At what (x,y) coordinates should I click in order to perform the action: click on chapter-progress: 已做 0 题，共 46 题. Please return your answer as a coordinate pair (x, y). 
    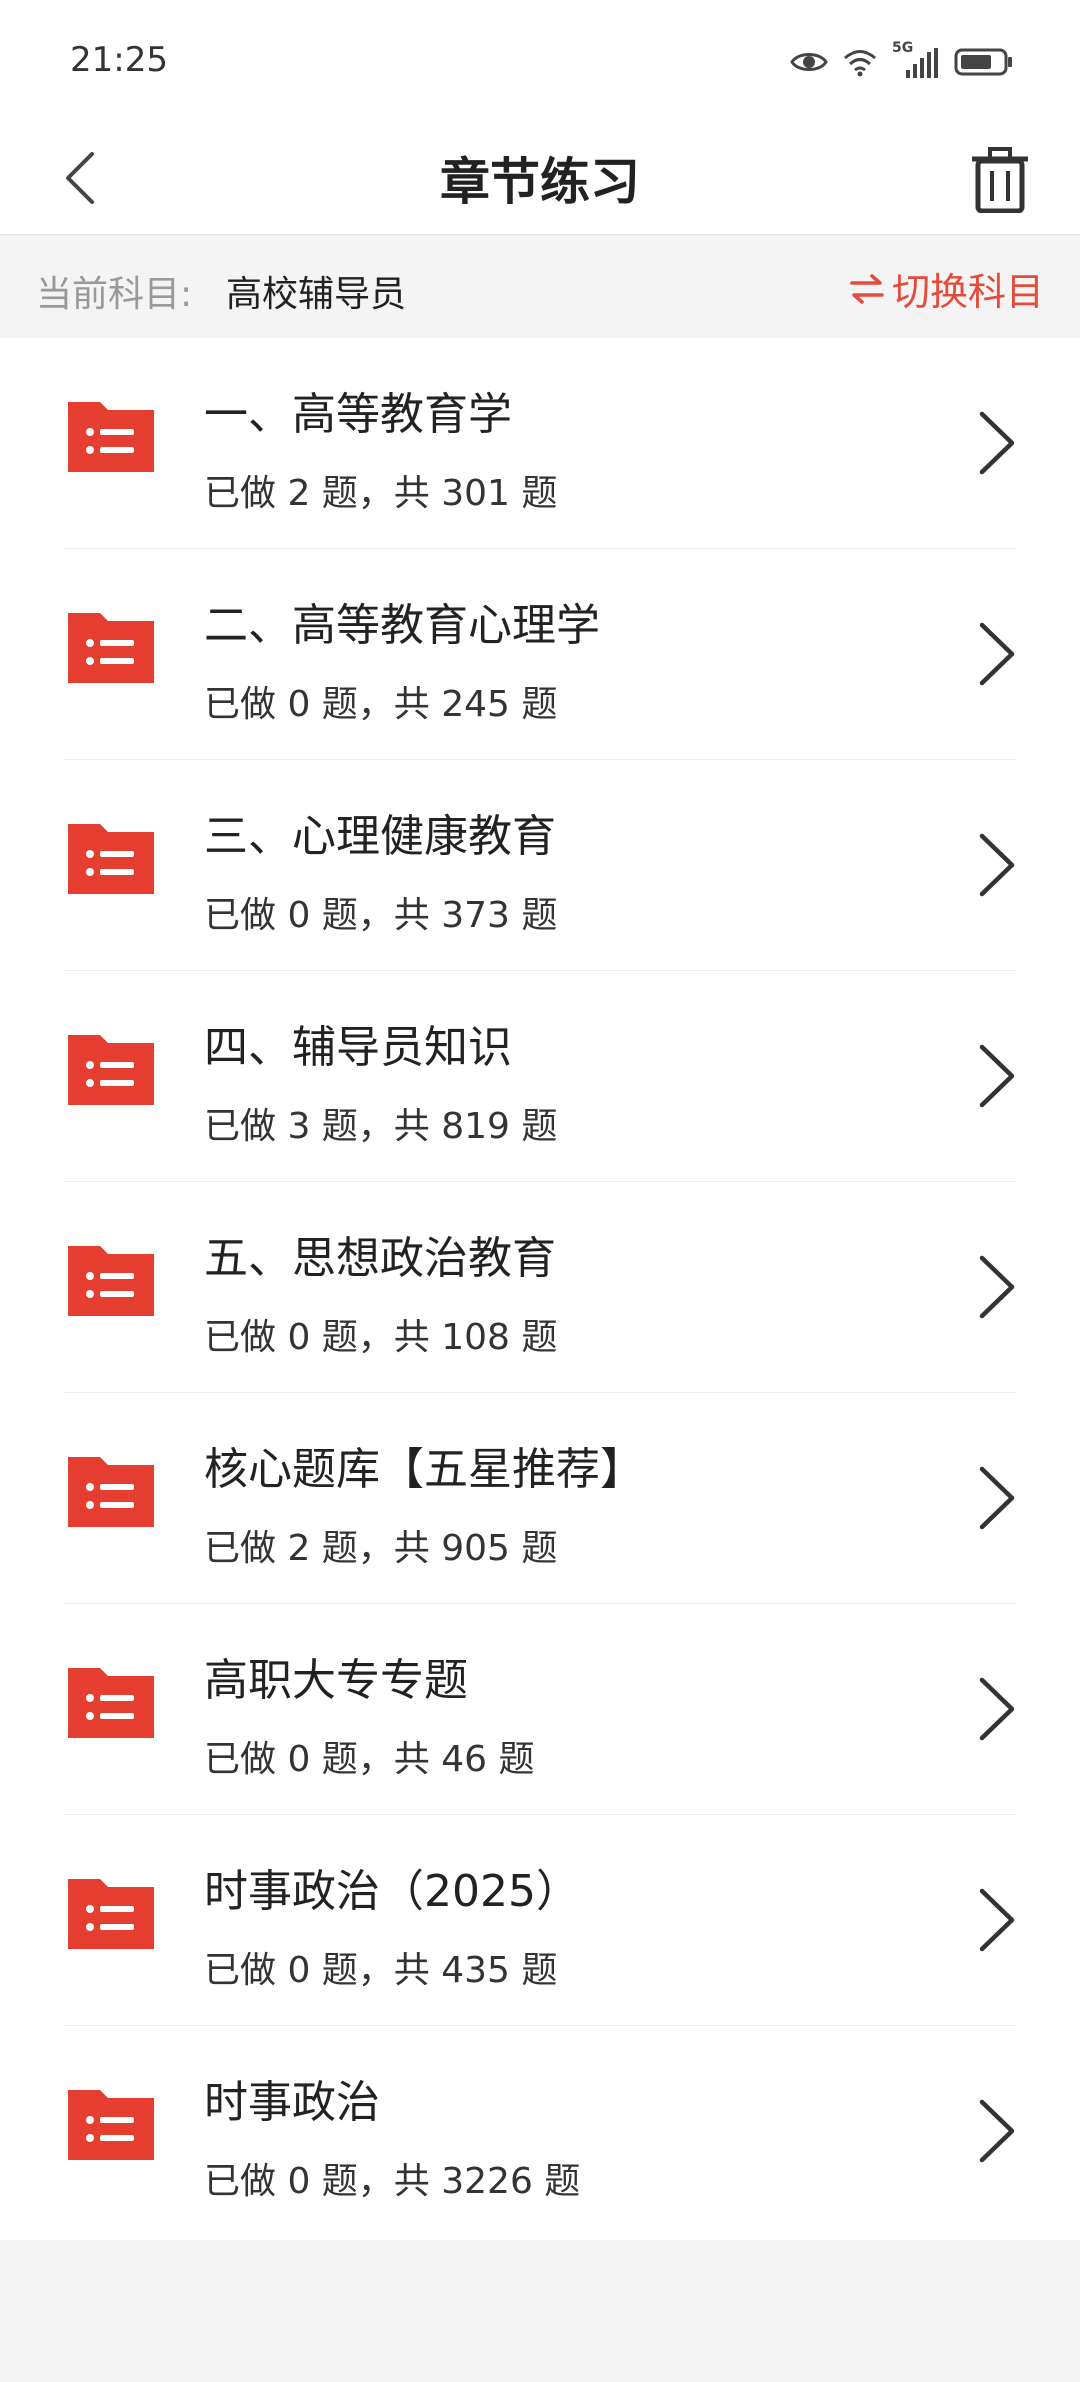
    Looking at the image, I should click on (369, 1759).